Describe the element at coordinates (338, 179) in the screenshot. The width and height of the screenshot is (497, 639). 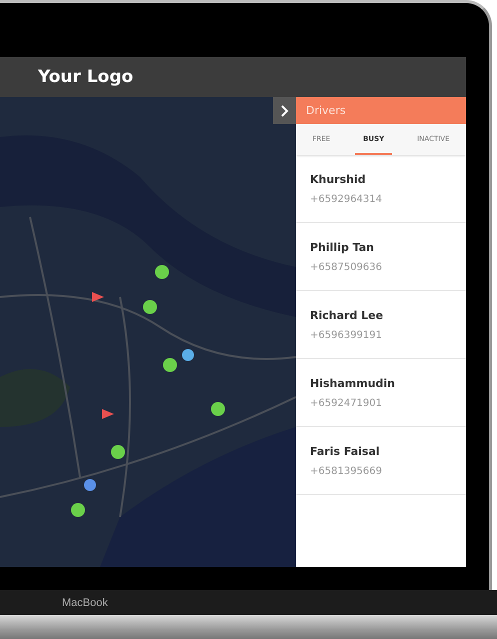
I see `driver-name: Khurshid` at that location.